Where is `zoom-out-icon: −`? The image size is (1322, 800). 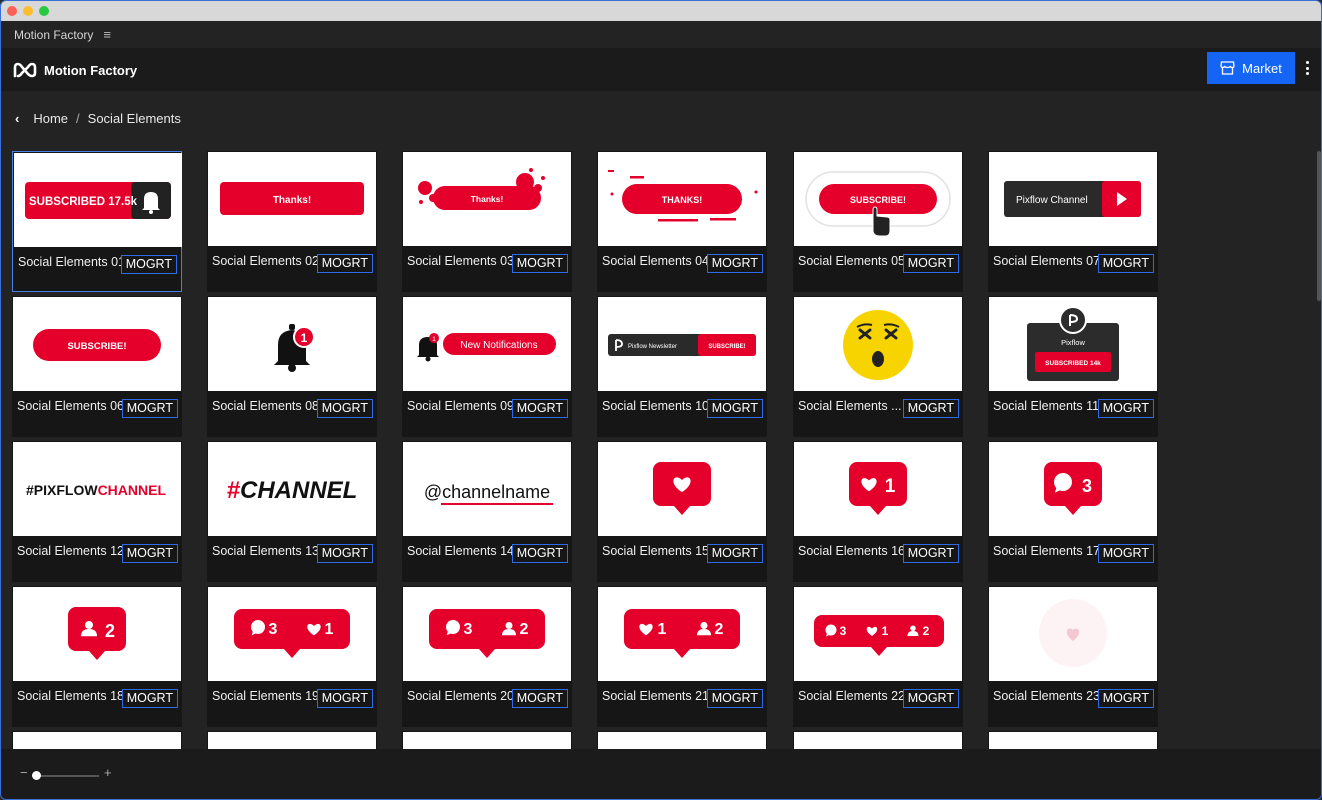
zoom-out-icon: − is located at coordinates (24, 772).